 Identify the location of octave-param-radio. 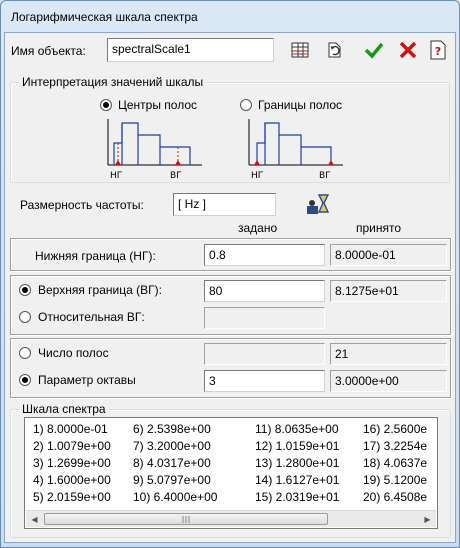
(25, 380).